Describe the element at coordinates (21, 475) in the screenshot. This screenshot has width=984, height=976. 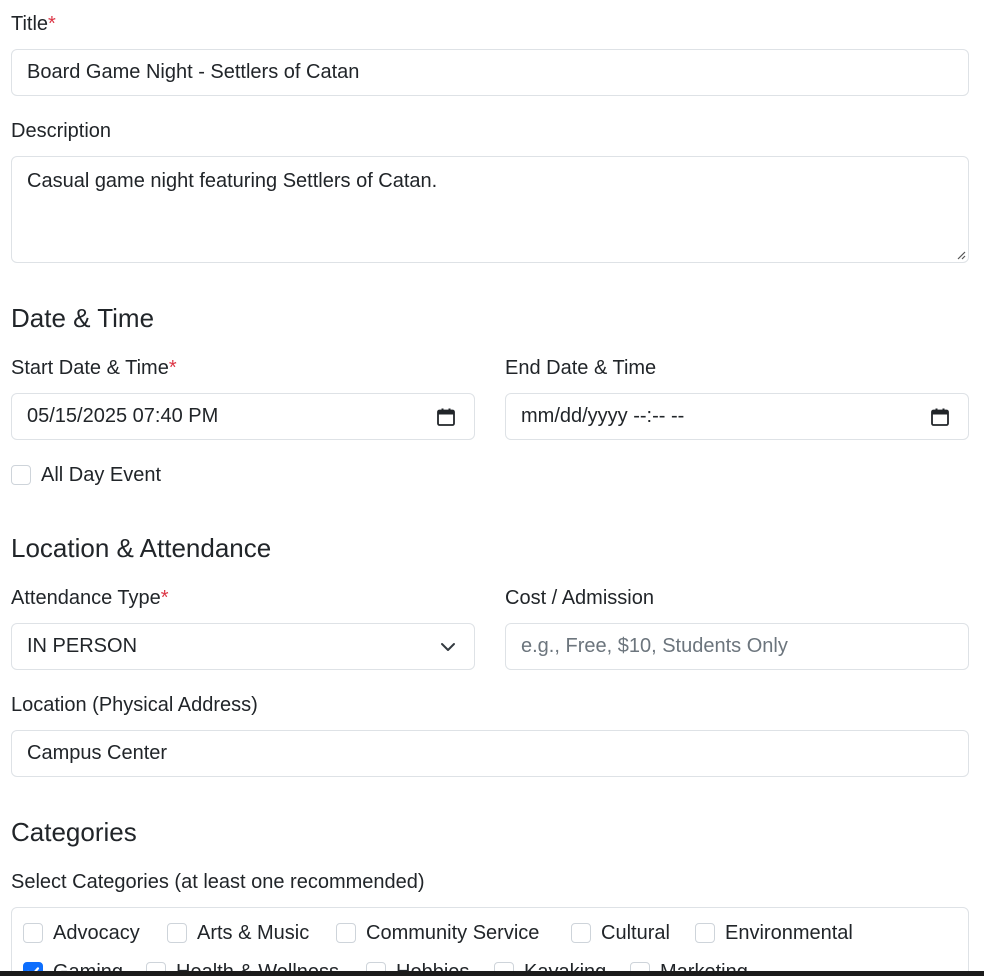
I see `all-day-checkbox` at that location.